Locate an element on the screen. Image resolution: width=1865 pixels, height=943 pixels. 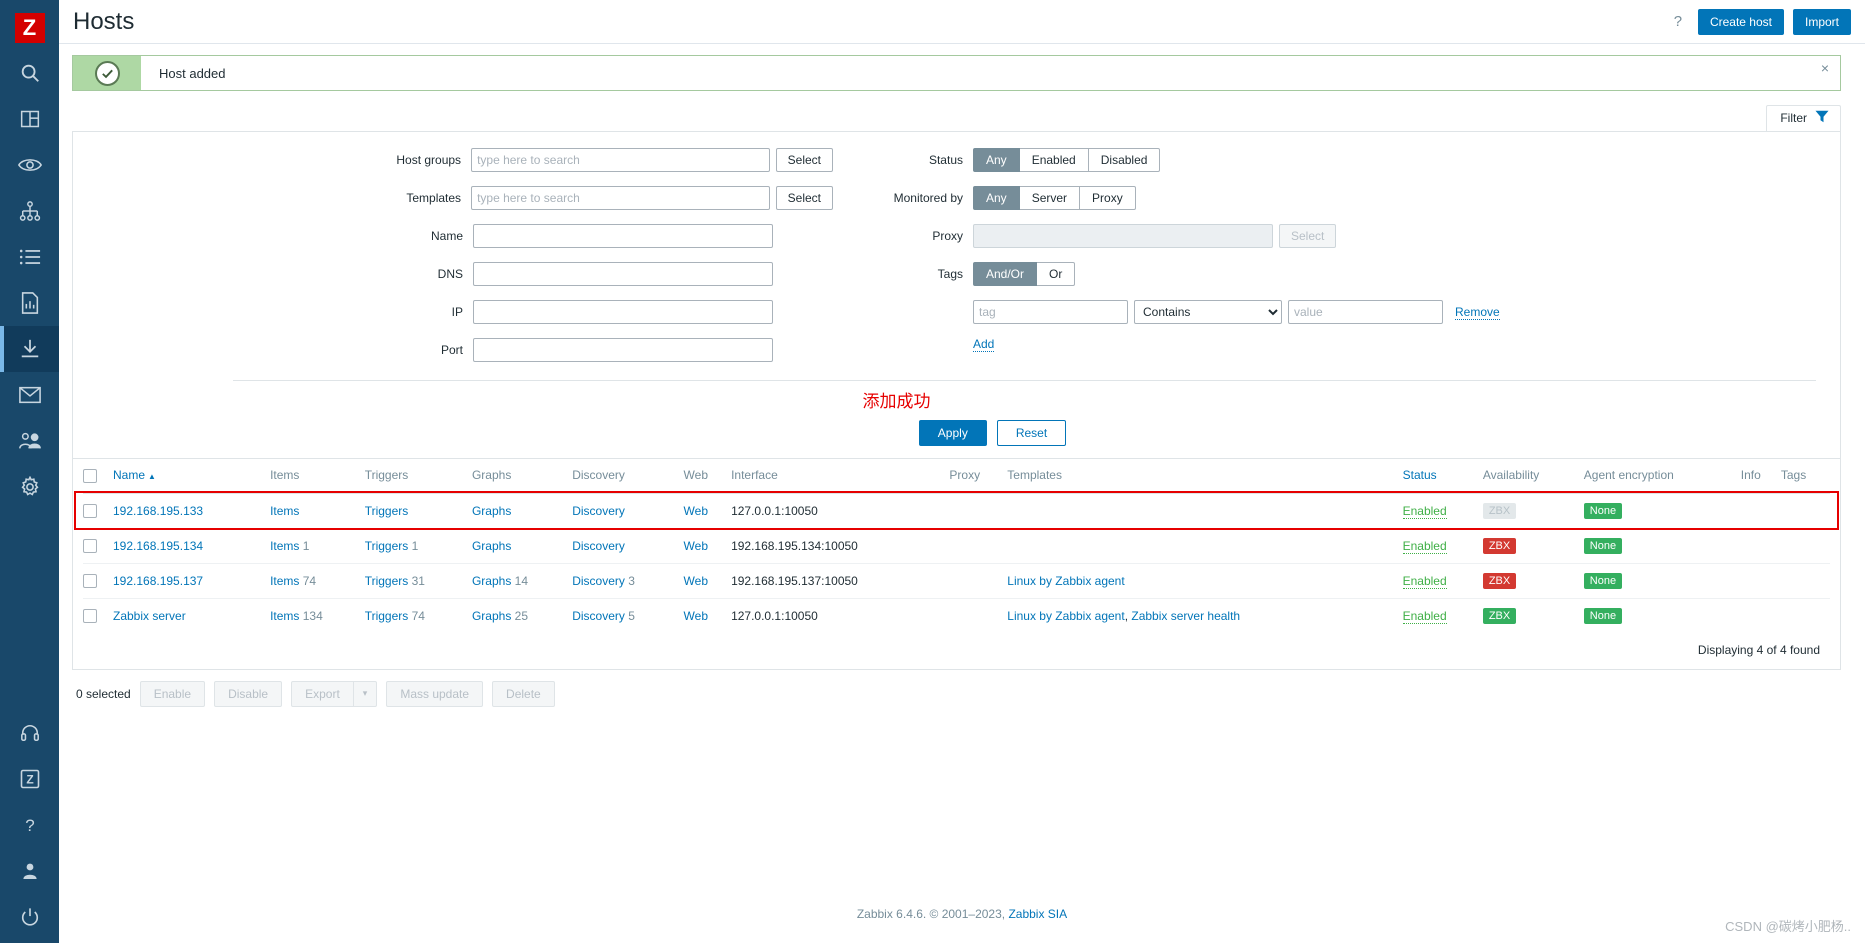
users-icon is located at coordinates (29, 441).